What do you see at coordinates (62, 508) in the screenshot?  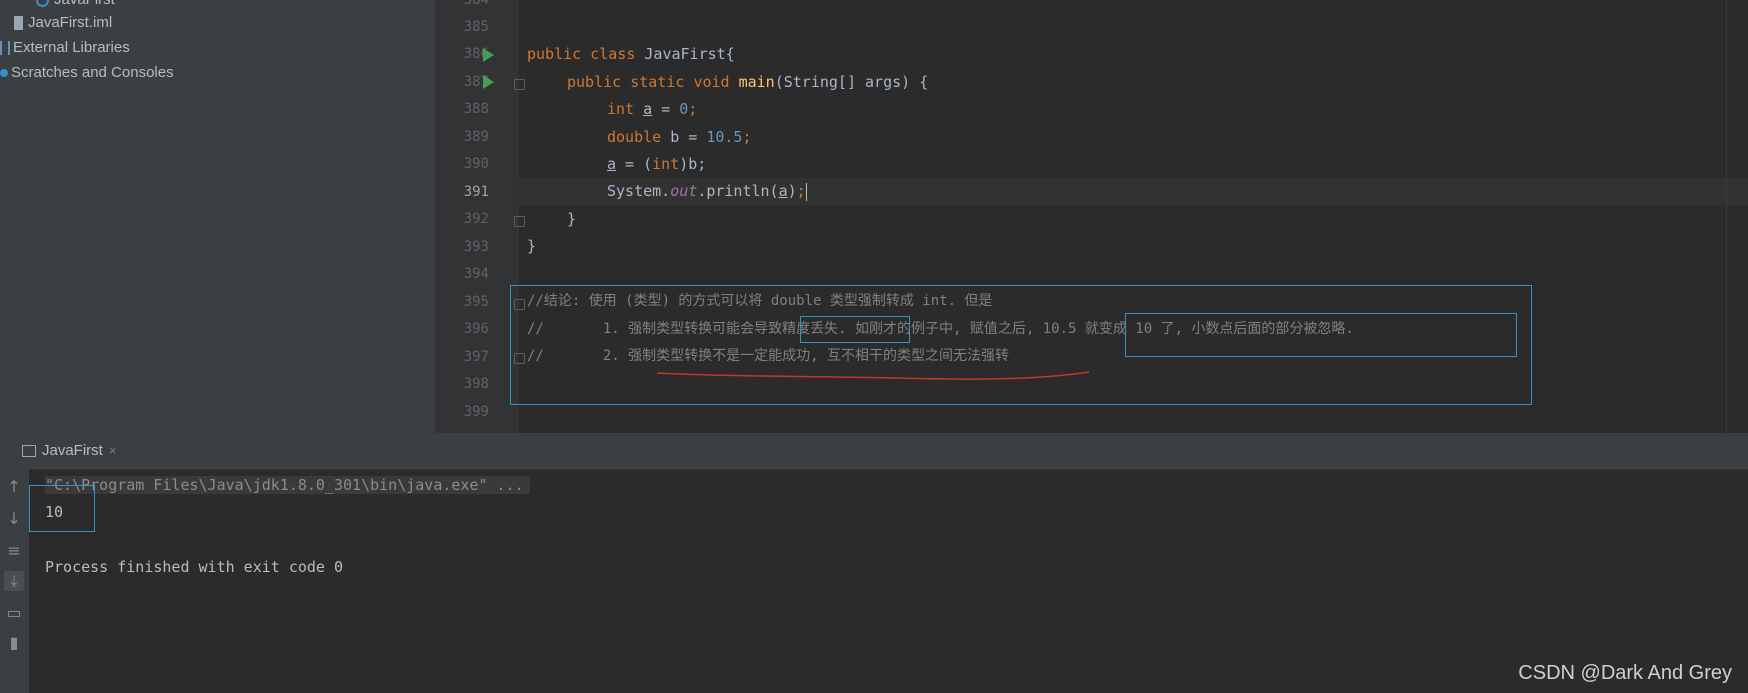 I see `annotation-box-output` at bounding box center [62, 508].